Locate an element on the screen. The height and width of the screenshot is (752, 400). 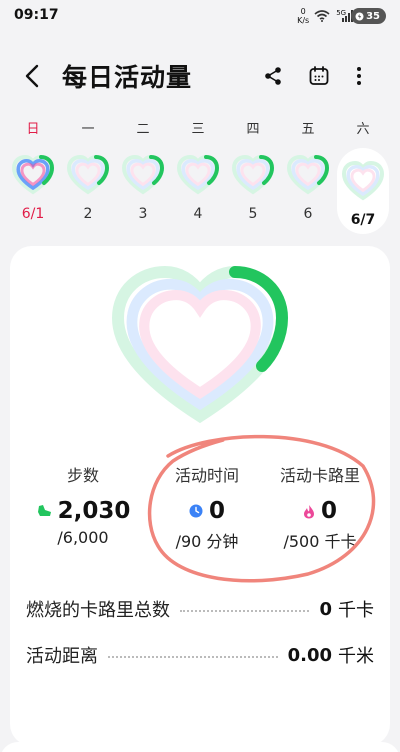
share-icon is located at coordinates (273, 76).